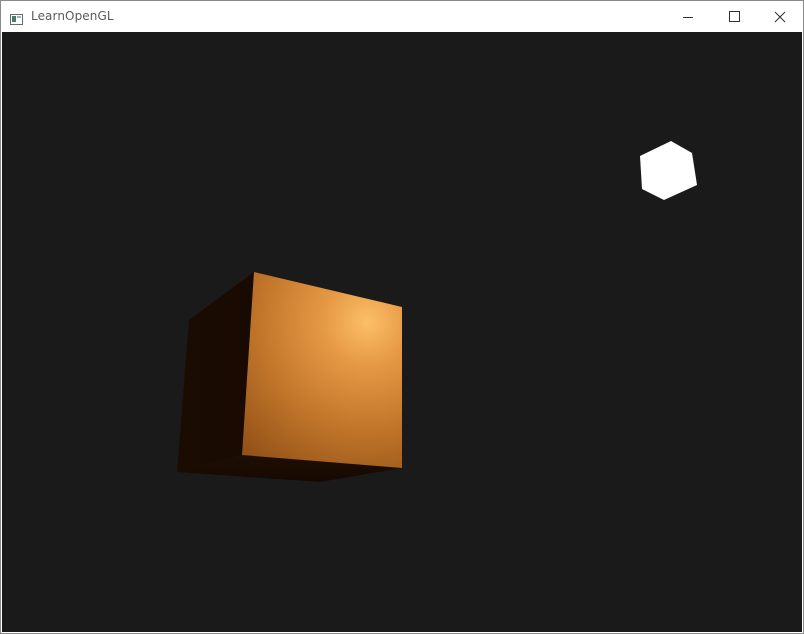 This screenshot has width=804, height=634. Describe the element at coordinates (16, 17) in the screenshot. I see `window-app-icon` at that location.